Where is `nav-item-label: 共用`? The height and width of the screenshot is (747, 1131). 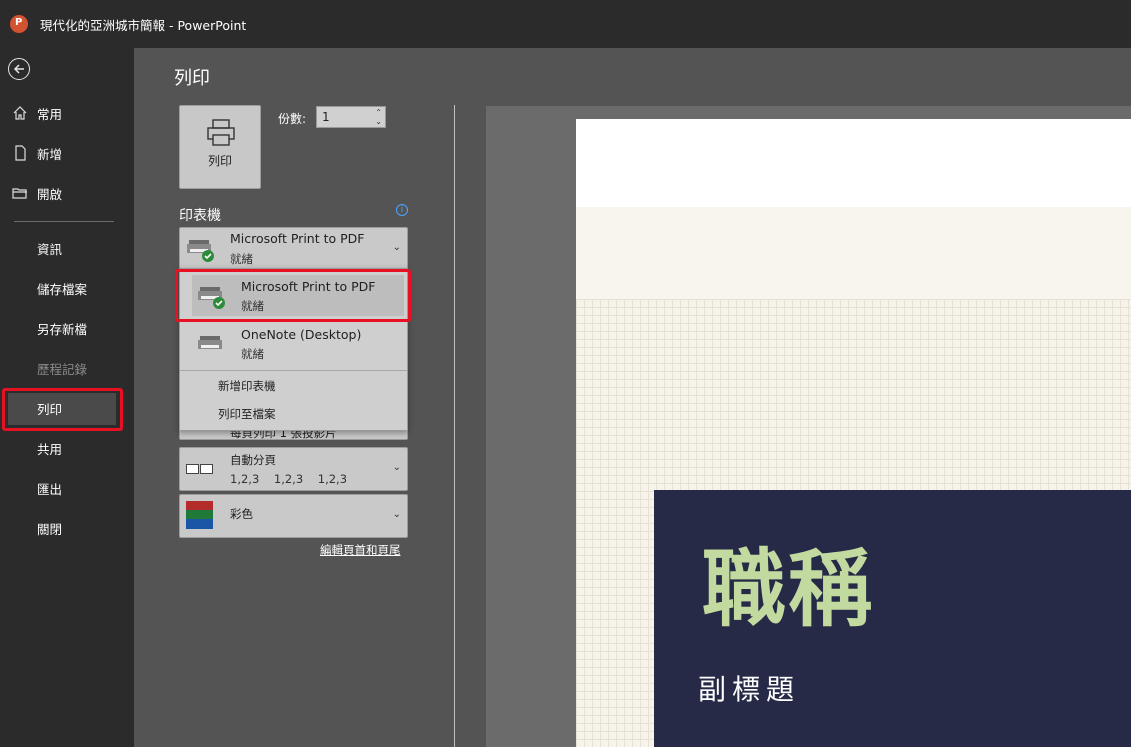 nav-item-label: 共用 is located at coordinates (50, 449).